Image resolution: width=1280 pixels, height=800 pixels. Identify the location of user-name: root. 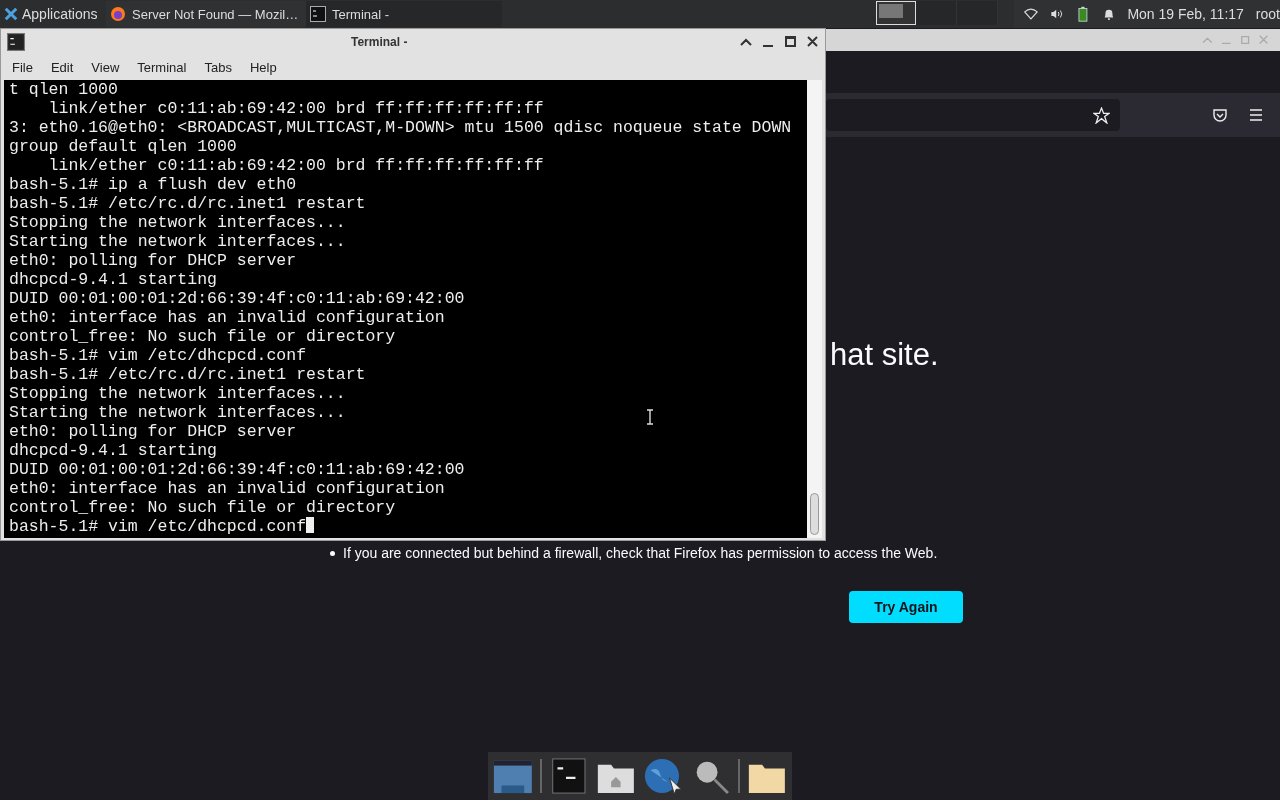
(1267, 14).